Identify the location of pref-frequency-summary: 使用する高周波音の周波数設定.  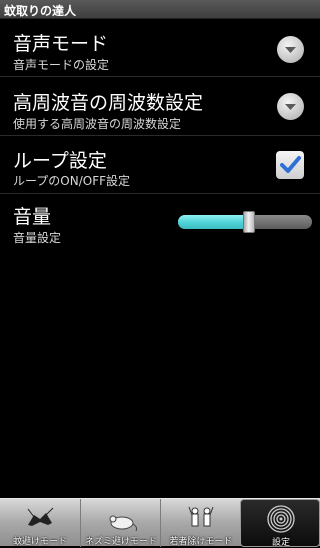
(97, 124).